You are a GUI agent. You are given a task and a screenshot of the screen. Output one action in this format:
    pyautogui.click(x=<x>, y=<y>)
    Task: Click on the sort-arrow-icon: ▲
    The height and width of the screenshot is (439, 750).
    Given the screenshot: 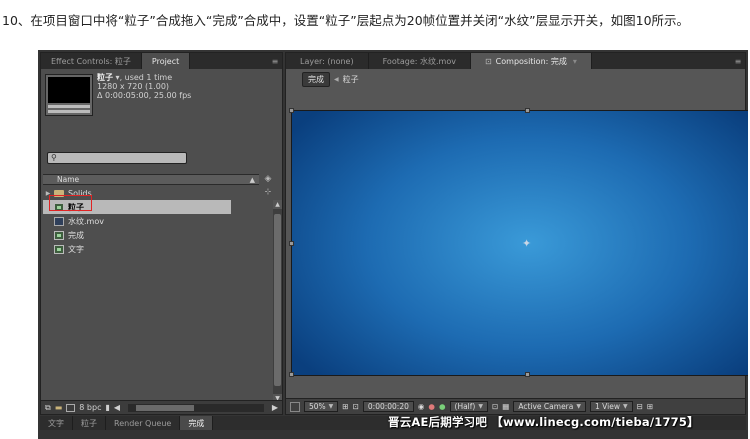 What is the action you would take?
    pyautogui.click(x=252, y=180)
    